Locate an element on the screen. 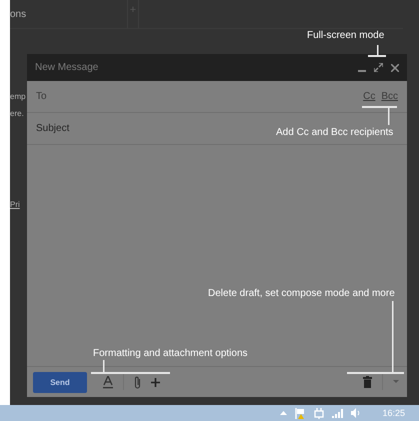 This screenshot has width=419, height=421. to-label: To is located at coordinates (42, 96).